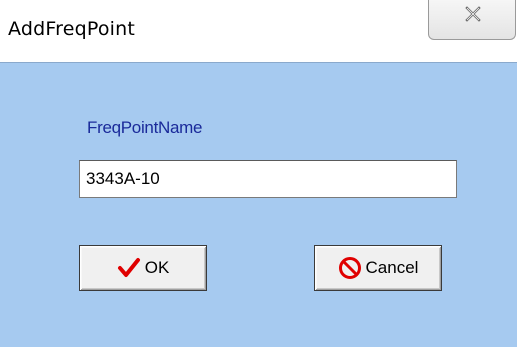  What do you see at coordinates (350, 268) in the screenshot?
I see `prohibited-icon` at bounding box center [350, 268].